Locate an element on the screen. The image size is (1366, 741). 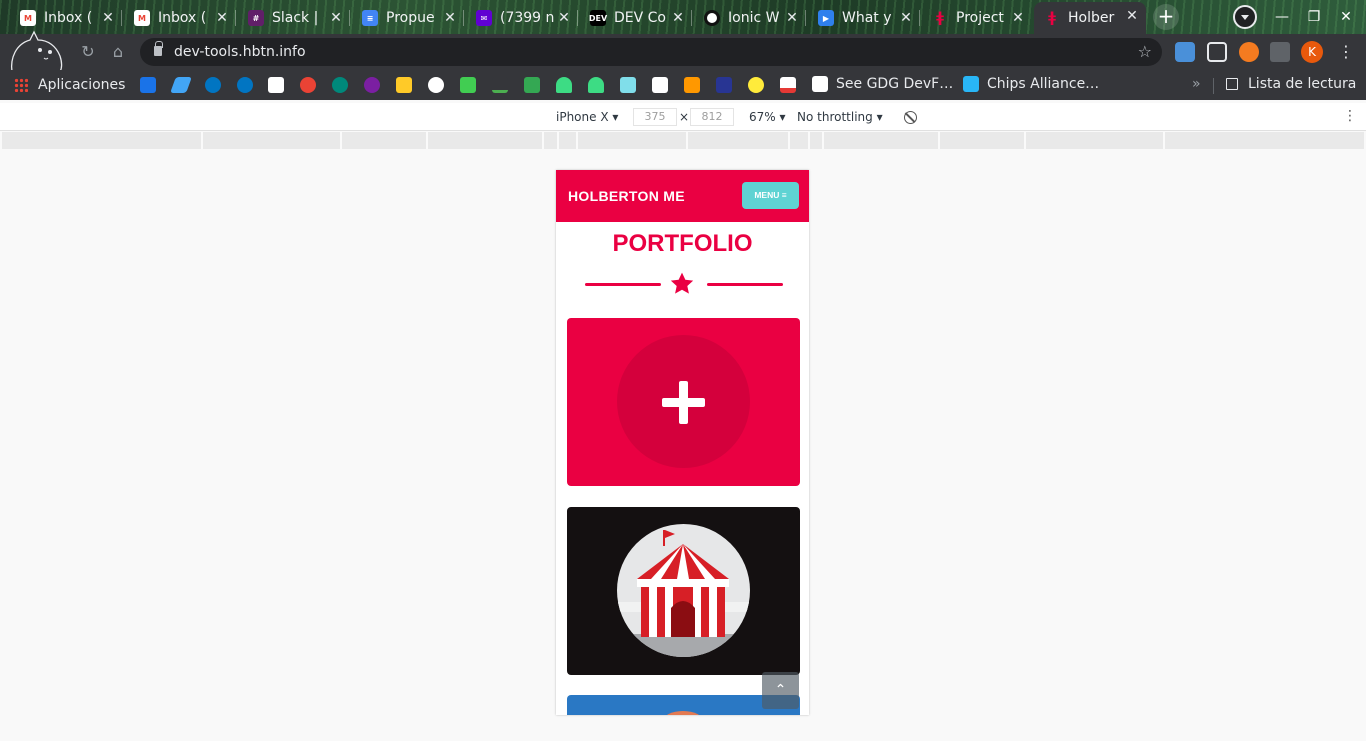
code-bookmark-icon is located at coordinates (276, 85).